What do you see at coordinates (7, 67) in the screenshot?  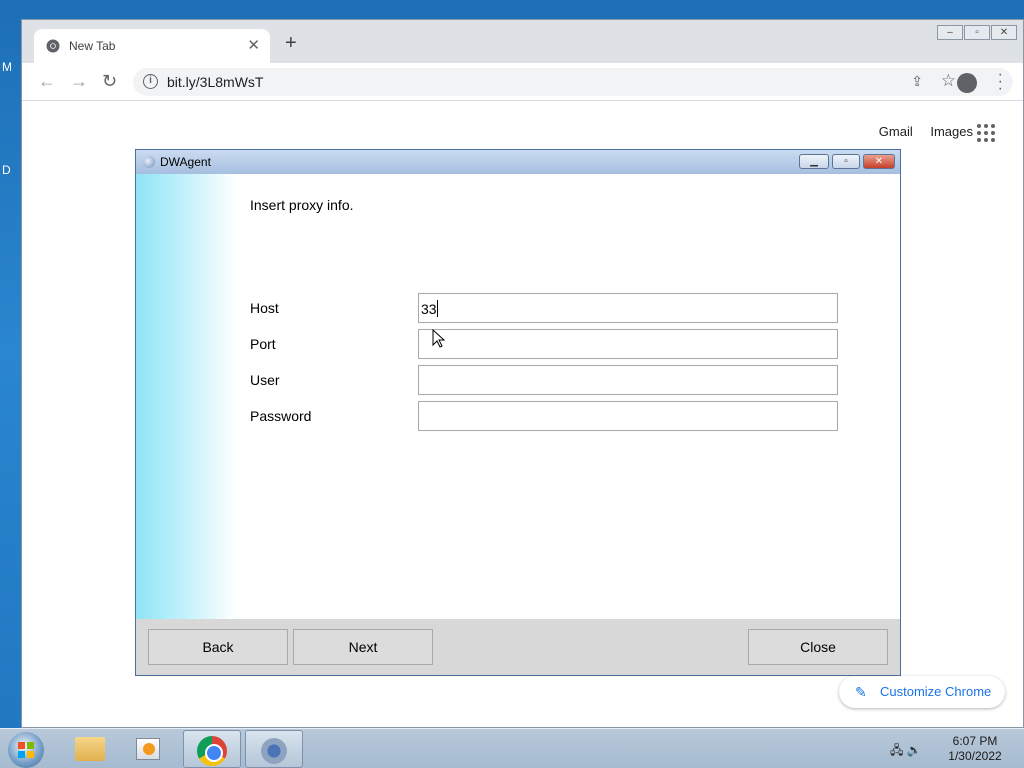 I see `desktop-icon-label-fragment: M` at bounding box center [7, 67].